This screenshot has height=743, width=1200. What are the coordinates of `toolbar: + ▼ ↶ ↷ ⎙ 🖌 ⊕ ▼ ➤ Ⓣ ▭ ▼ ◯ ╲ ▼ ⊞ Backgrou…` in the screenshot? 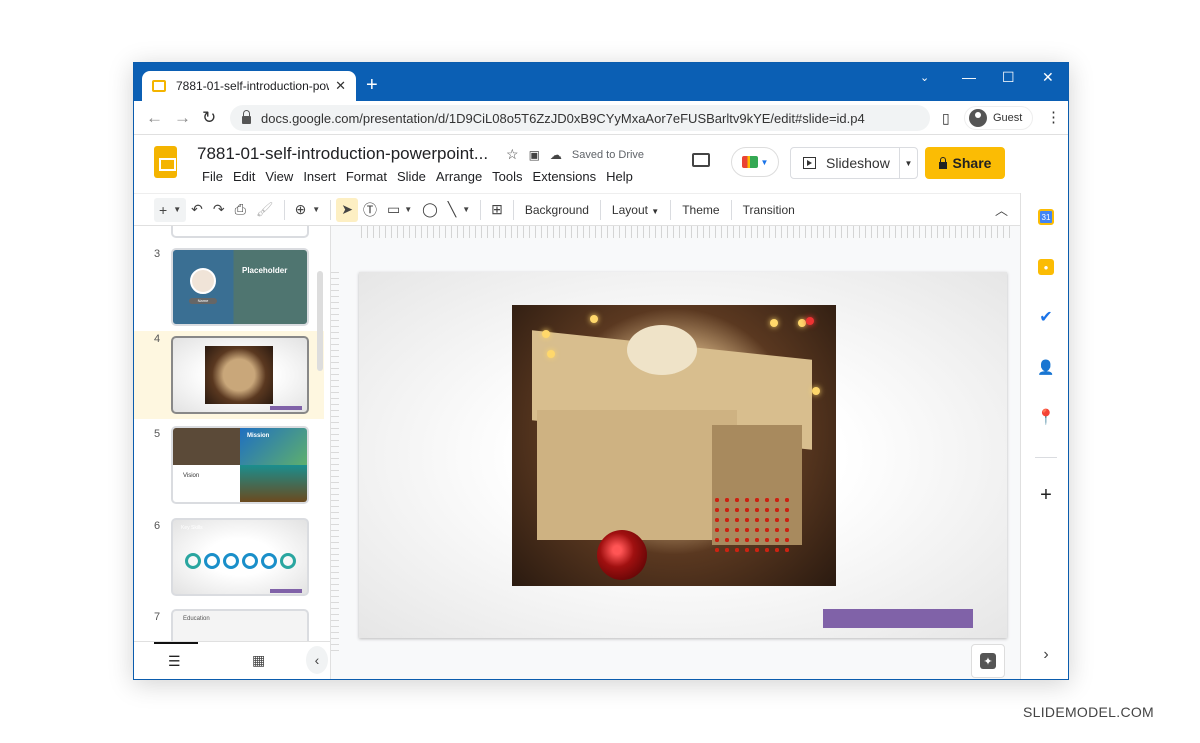 It's located at (577, 209).